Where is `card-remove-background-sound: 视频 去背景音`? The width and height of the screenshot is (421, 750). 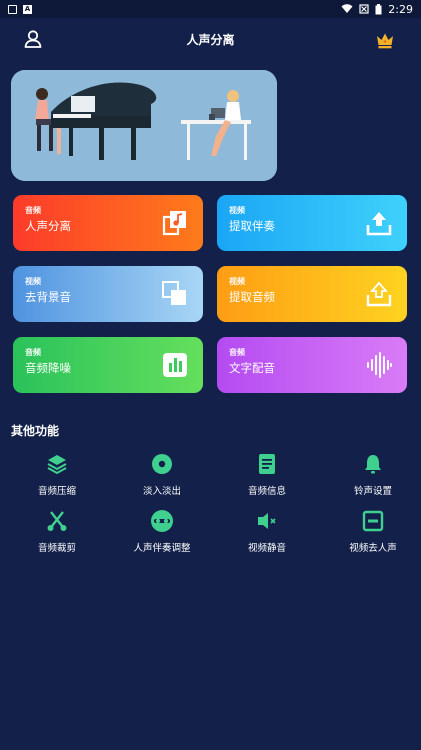 card-remove-background-sound: 视频 去背景音 is located at coordinates (108, 294).